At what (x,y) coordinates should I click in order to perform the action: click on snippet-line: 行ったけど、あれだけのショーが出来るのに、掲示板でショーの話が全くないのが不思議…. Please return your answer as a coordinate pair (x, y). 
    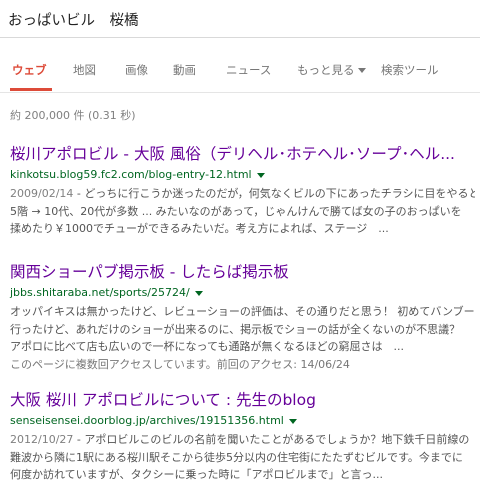
    Looking at the image, I should click on (235, 329).